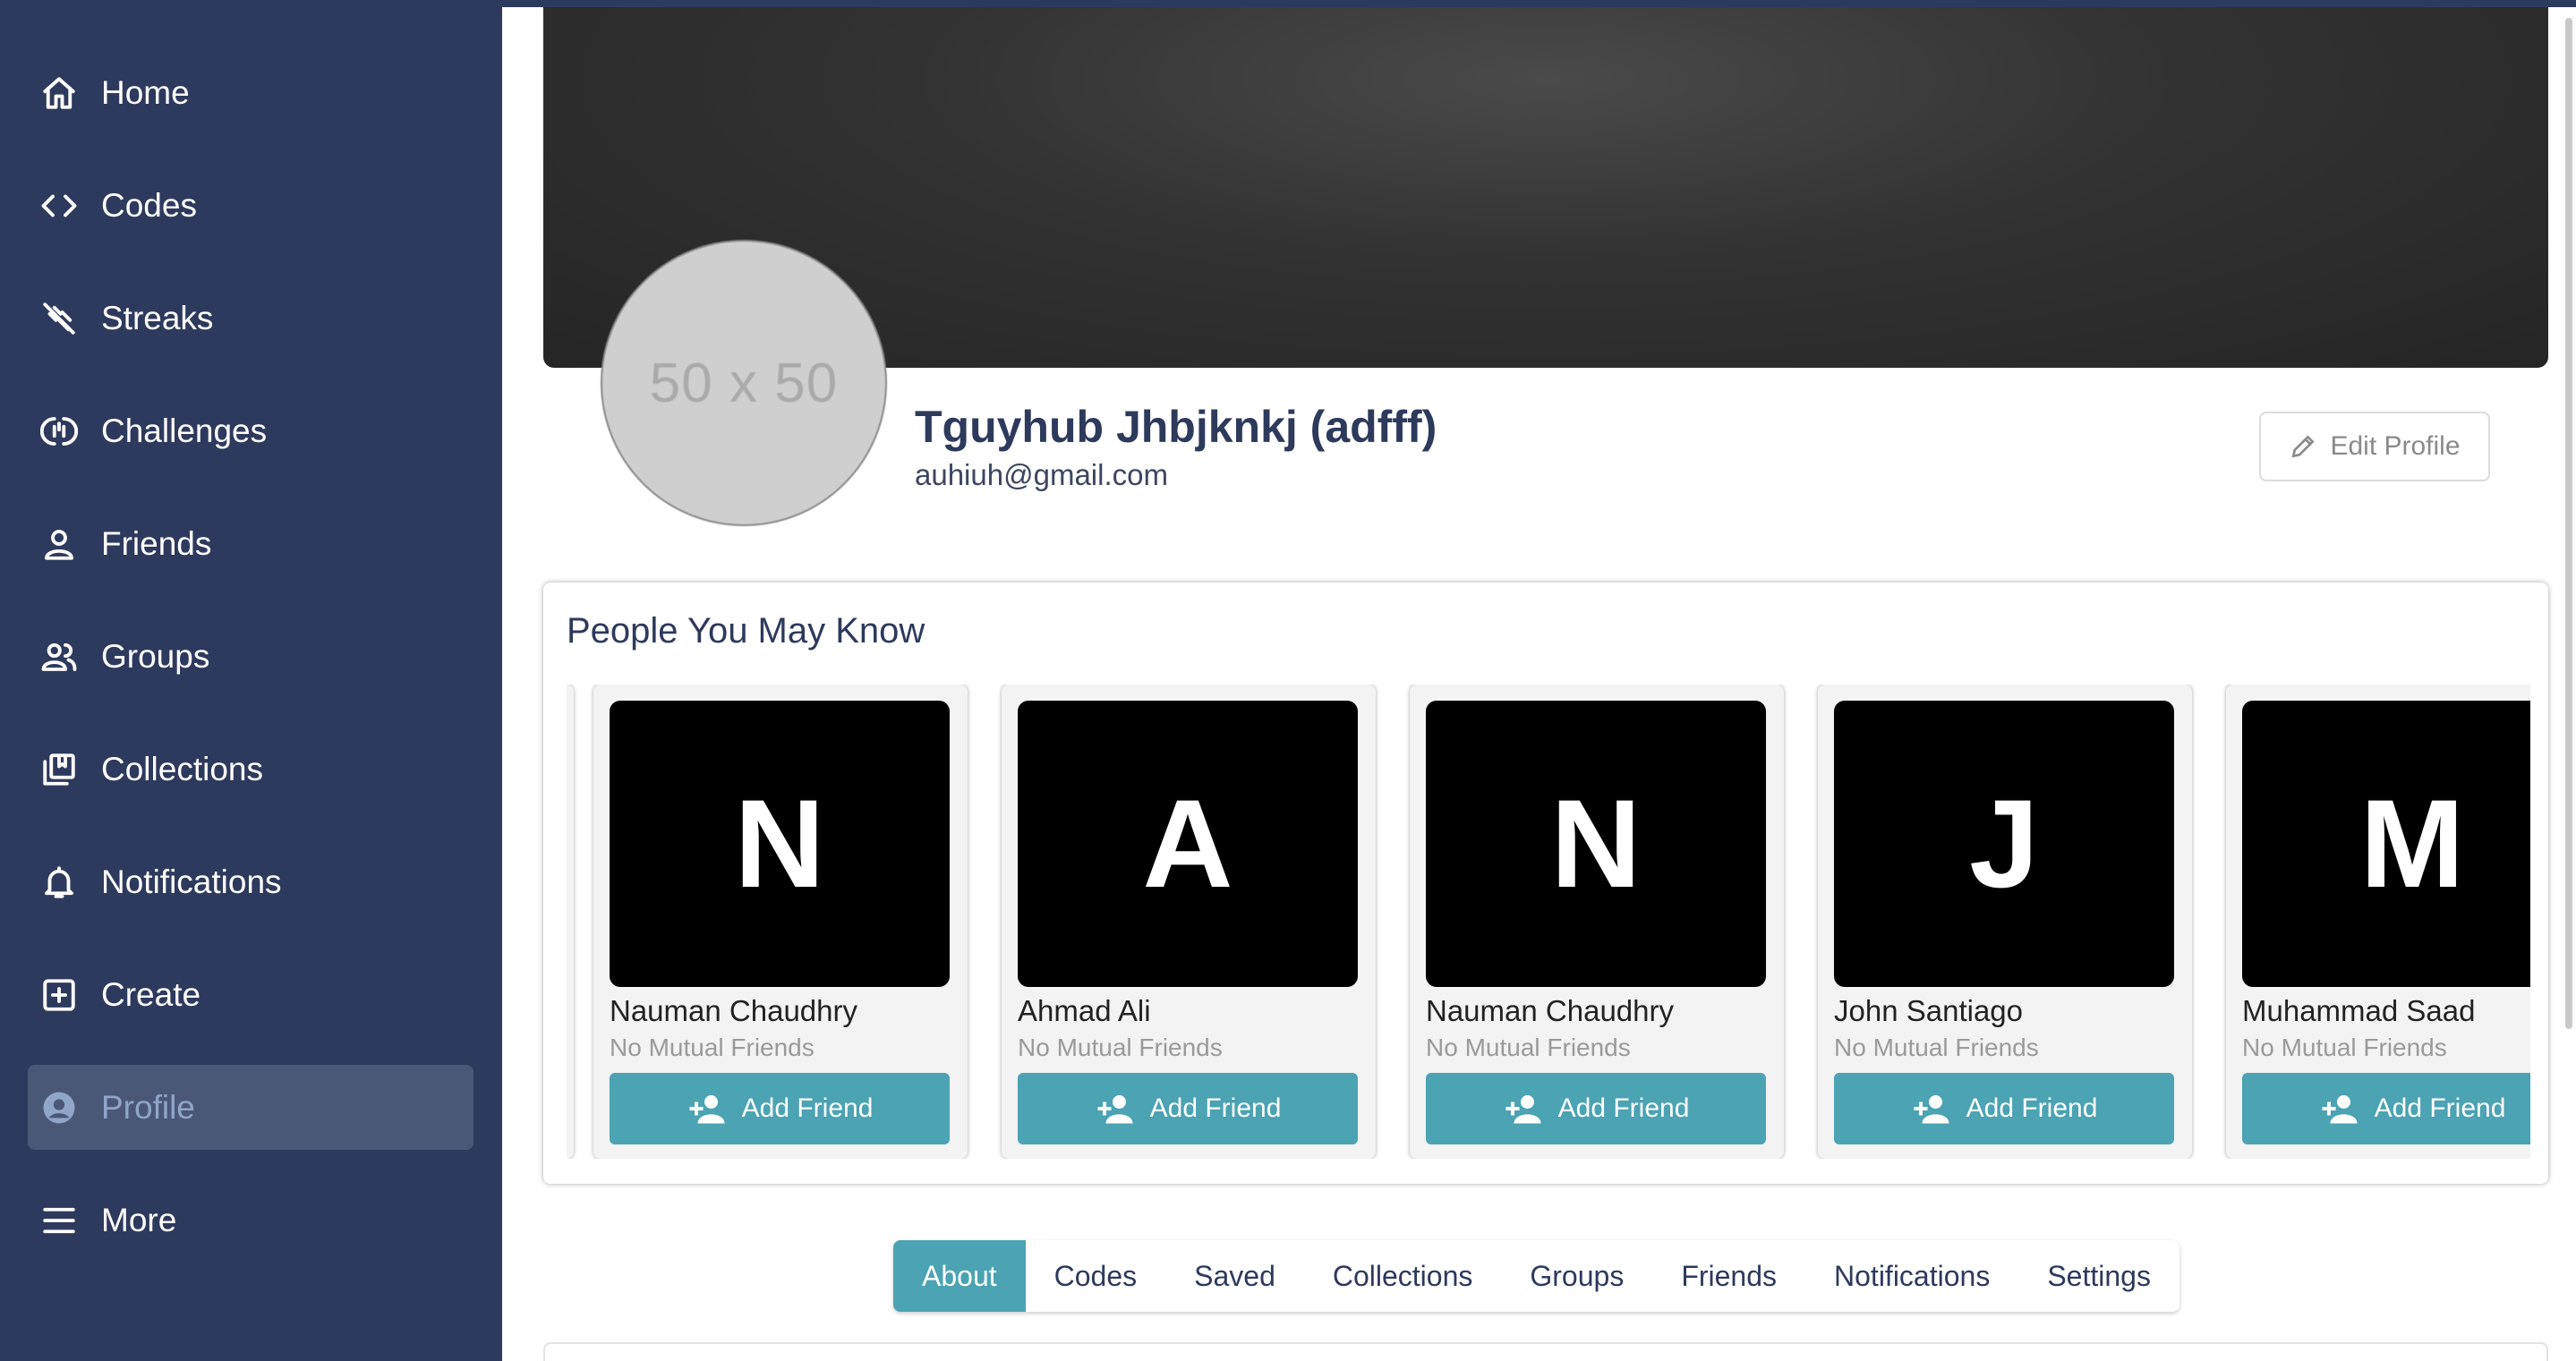  I want to click on avatar-placeholder-text: 50 x 50, so click(744, 383).